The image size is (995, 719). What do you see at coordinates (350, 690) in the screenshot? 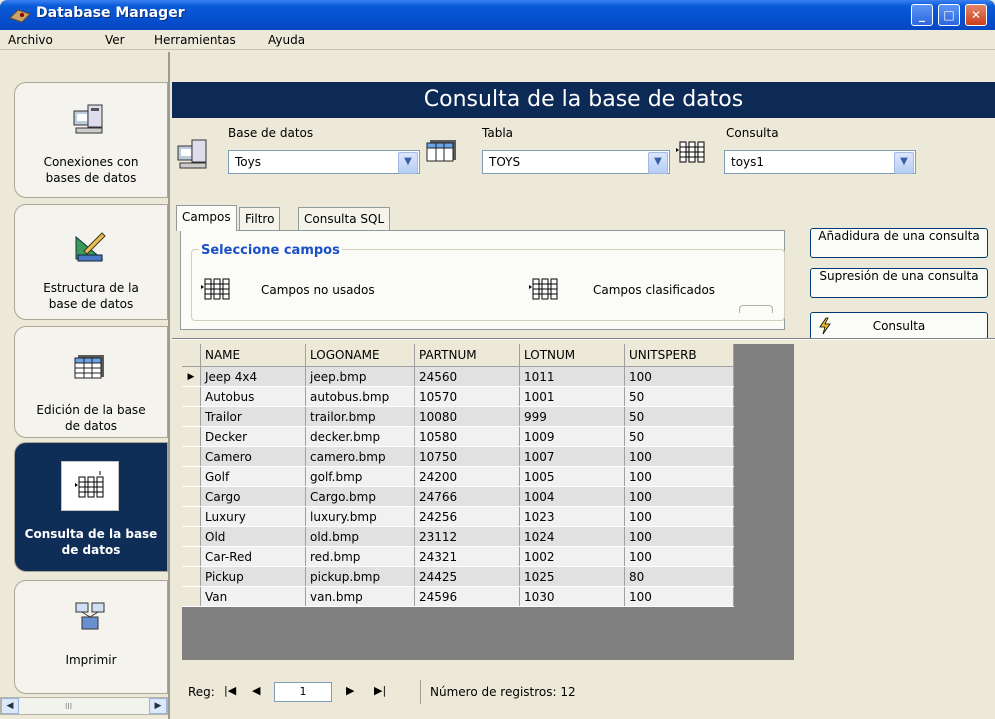
I see `next-record-icon: ▶` at bounding box center [350, 690].